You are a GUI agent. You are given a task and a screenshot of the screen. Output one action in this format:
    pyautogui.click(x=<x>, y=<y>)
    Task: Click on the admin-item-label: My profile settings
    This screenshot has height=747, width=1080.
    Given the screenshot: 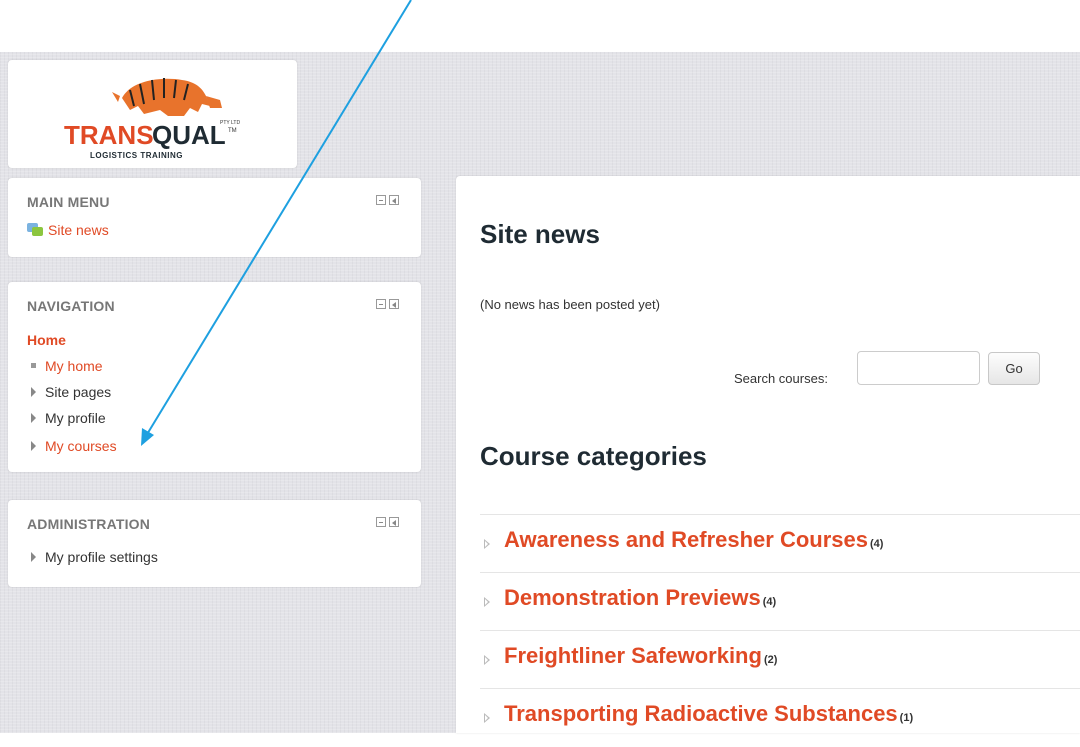 What is the action you would take?
    pyautogui.click(x=101, y=557)
    